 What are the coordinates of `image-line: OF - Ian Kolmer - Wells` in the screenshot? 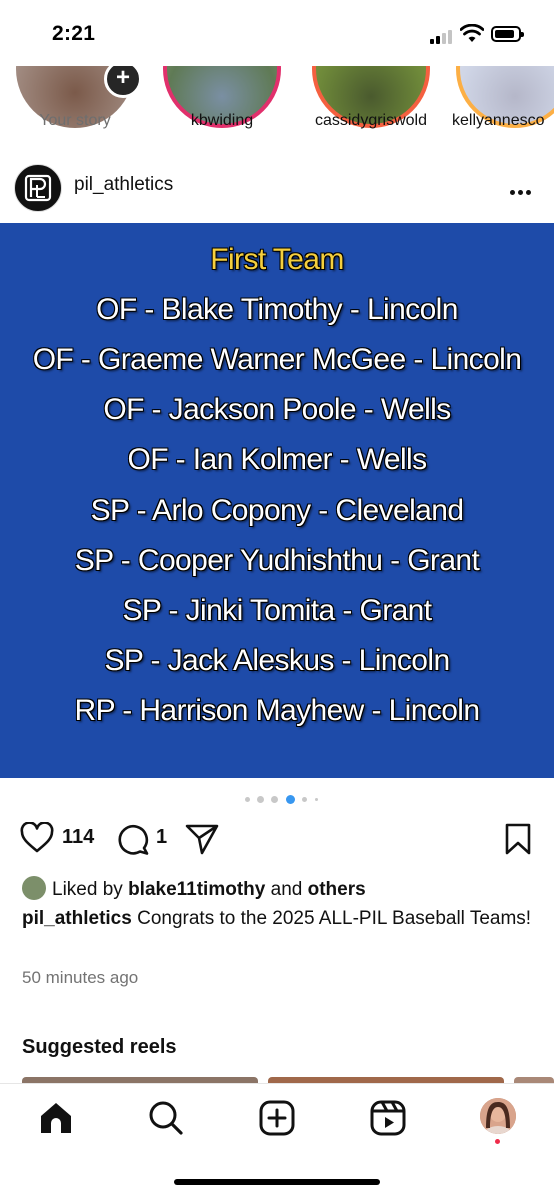 It's located at (277, 459).